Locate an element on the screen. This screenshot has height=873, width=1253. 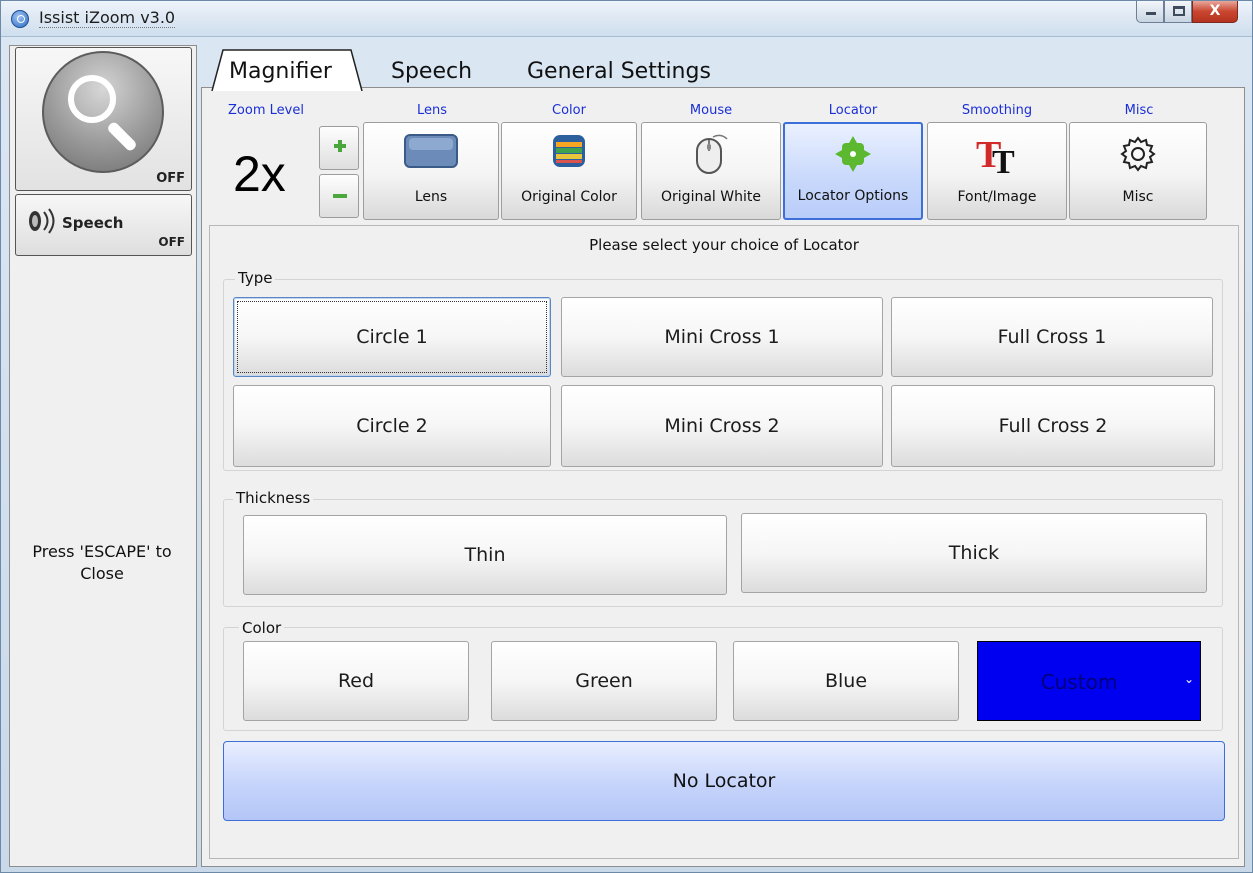
speech-toggle-button: Speech OFF is located at coordinates (103, 225).